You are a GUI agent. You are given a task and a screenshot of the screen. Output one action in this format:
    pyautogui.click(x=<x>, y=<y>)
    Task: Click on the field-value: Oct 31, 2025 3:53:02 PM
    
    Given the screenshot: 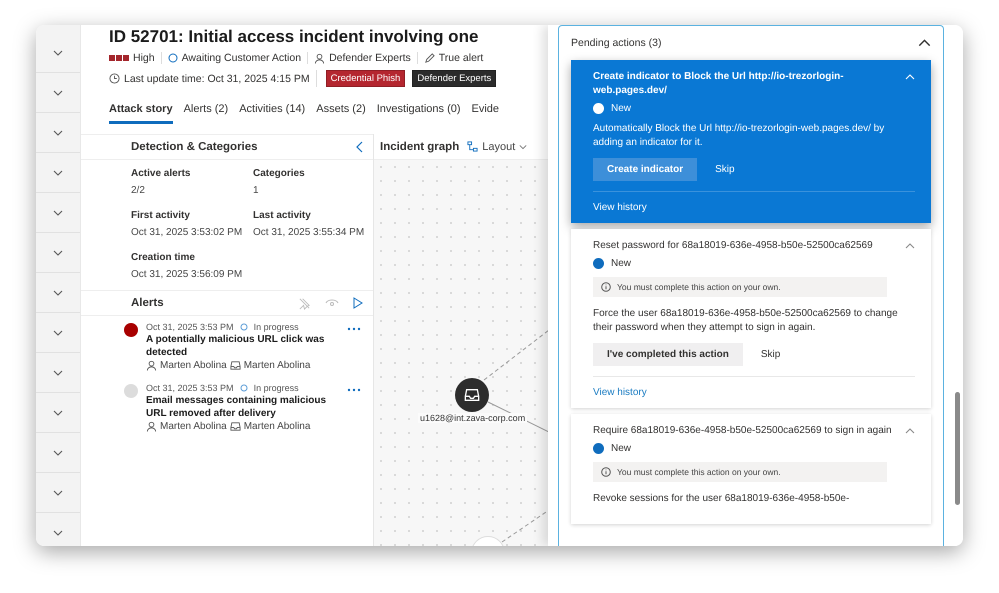 What is the action you would take?
    pyautogui.click(x=187, y=233)
    